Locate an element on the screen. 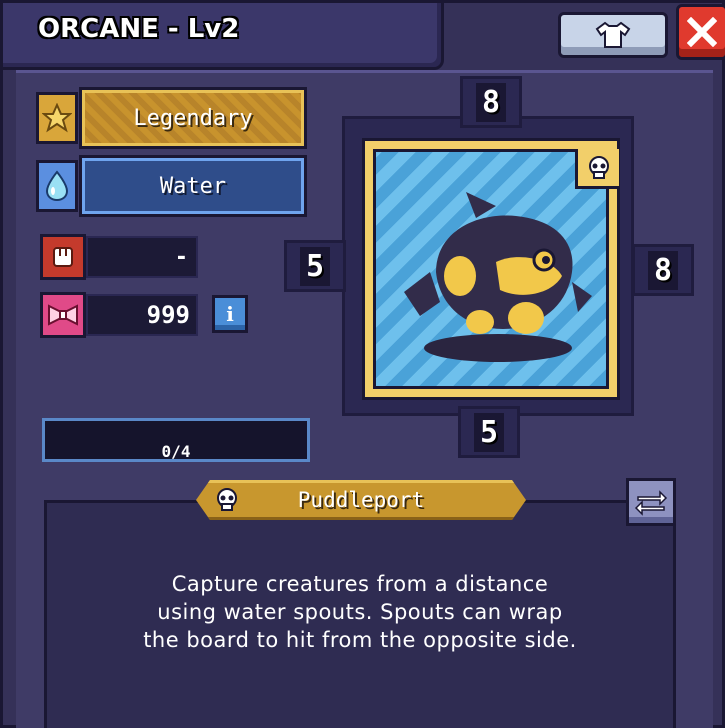 This screenshot has height=728, width=725. power-value: - is located at coordinates (142, 257).